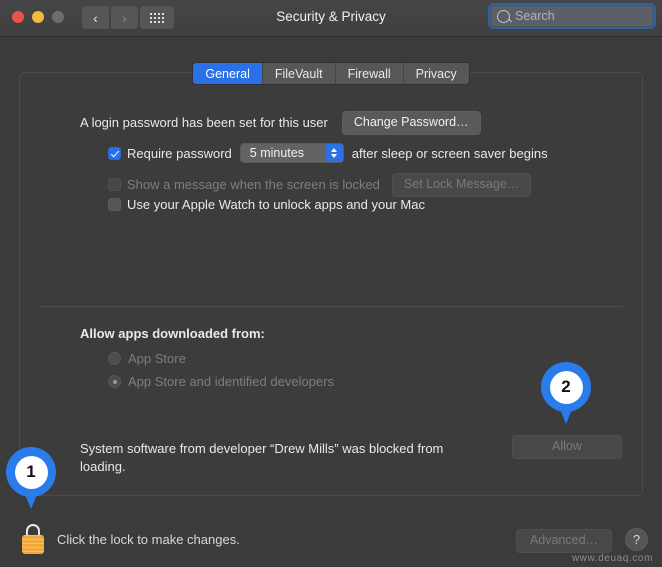 This screenshot has width=662, height=567. What do you see at coordinates (503, 16) in the screenshot?
I see `search-icon` at bounding box center [503, 16].